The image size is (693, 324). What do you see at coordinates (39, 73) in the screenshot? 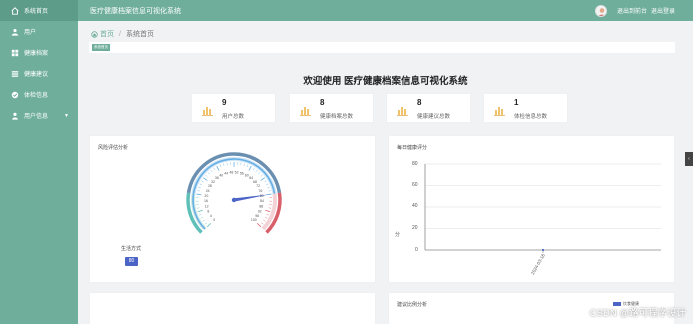
I see `sidebar-item-health-advice: 健康建议` at bounding box center [39, 73].